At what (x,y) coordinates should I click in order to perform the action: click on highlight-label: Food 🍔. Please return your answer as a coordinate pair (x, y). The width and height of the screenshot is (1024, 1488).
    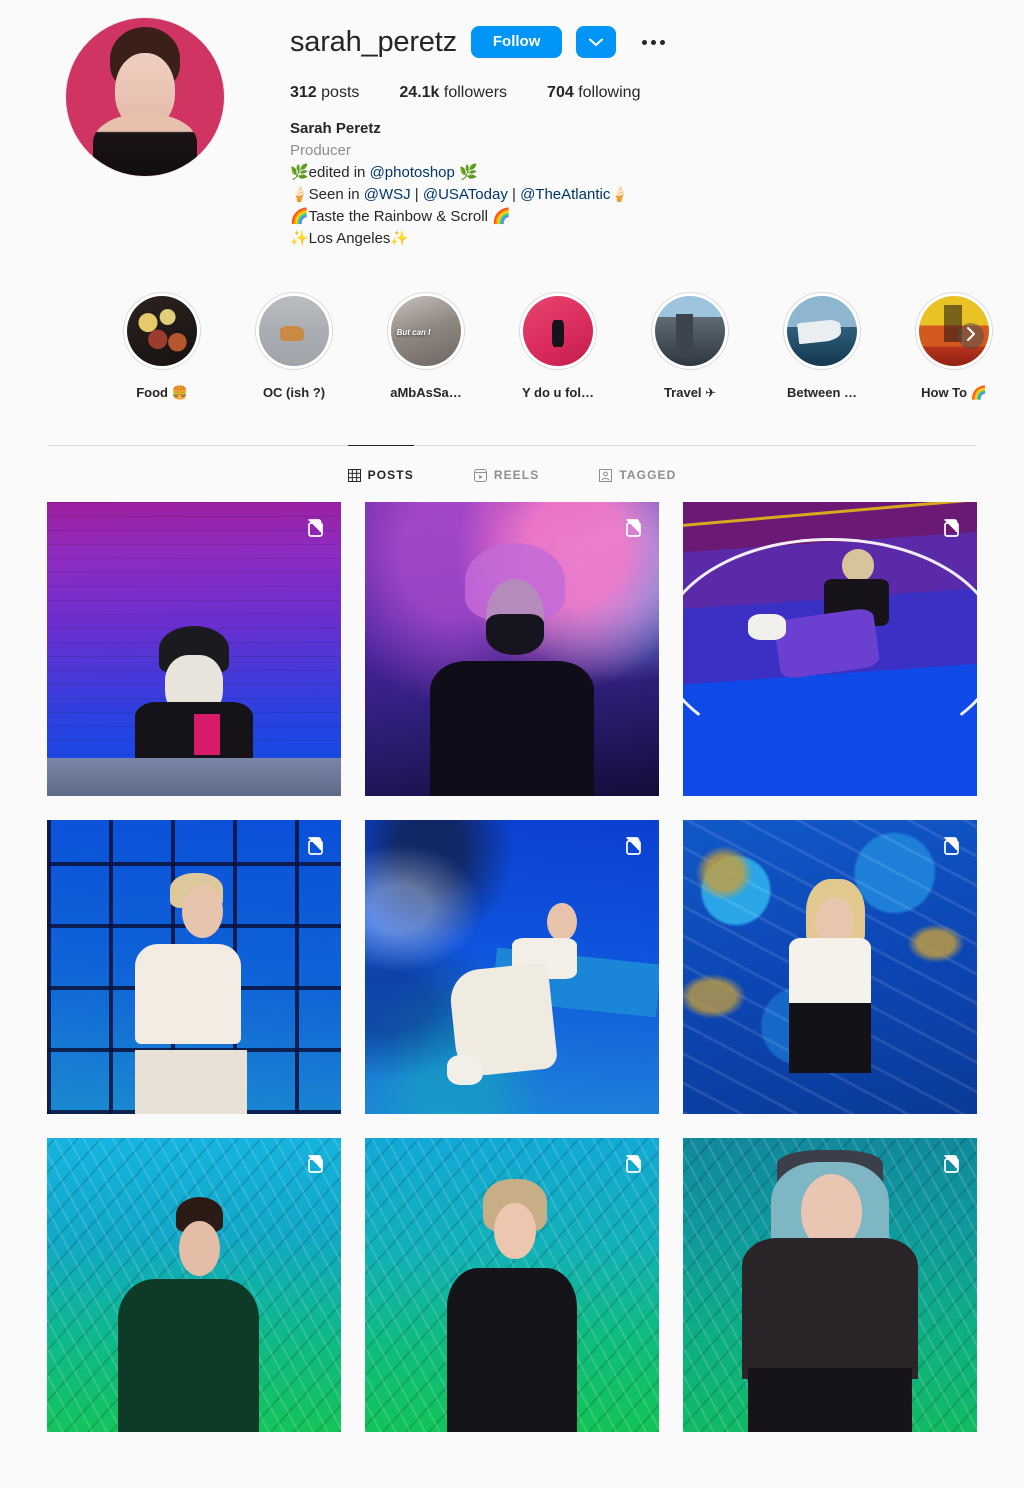
    Looking at the image, I should click on (162, 393).